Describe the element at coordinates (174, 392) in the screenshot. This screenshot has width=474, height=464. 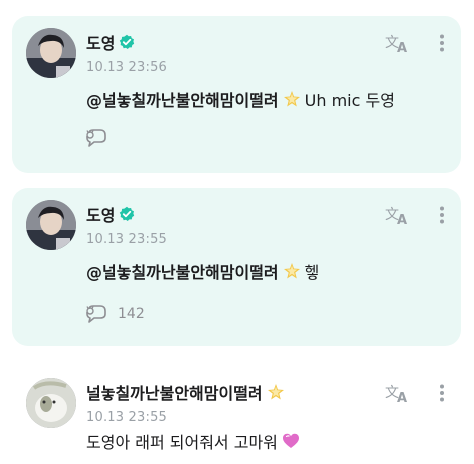
I see `author-name: 널놓칠까난불안해맘이떨려` at that location.